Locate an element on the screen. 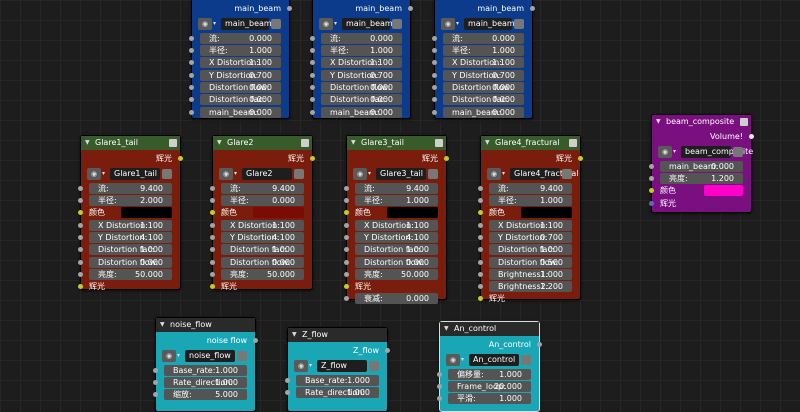  value-field: Distortion flow: 0.500 is located at coordinates (530, 262).